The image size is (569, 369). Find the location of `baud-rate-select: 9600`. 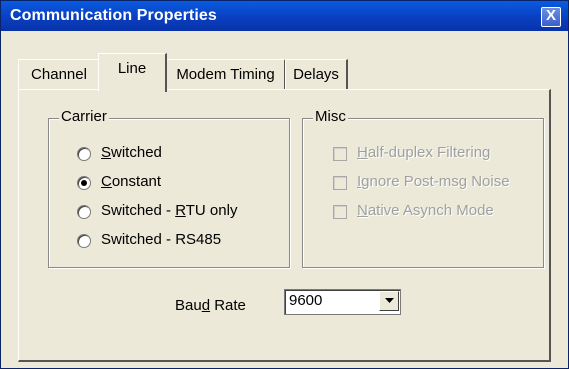

baud-rate-select: 9600 is located at coordinates (342, 302).